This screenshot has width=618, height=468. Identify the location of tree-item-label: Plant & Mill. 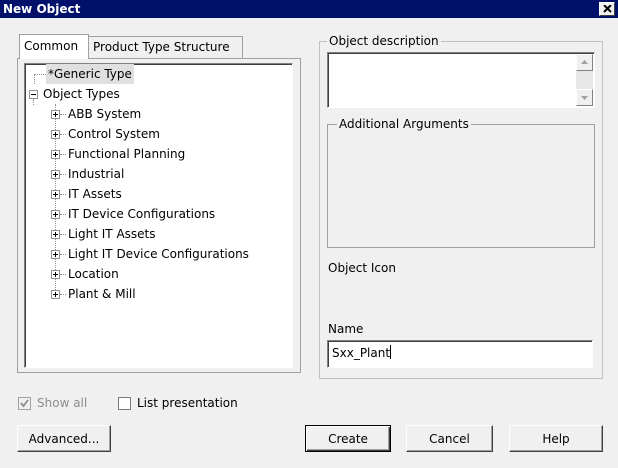
(102, 294).